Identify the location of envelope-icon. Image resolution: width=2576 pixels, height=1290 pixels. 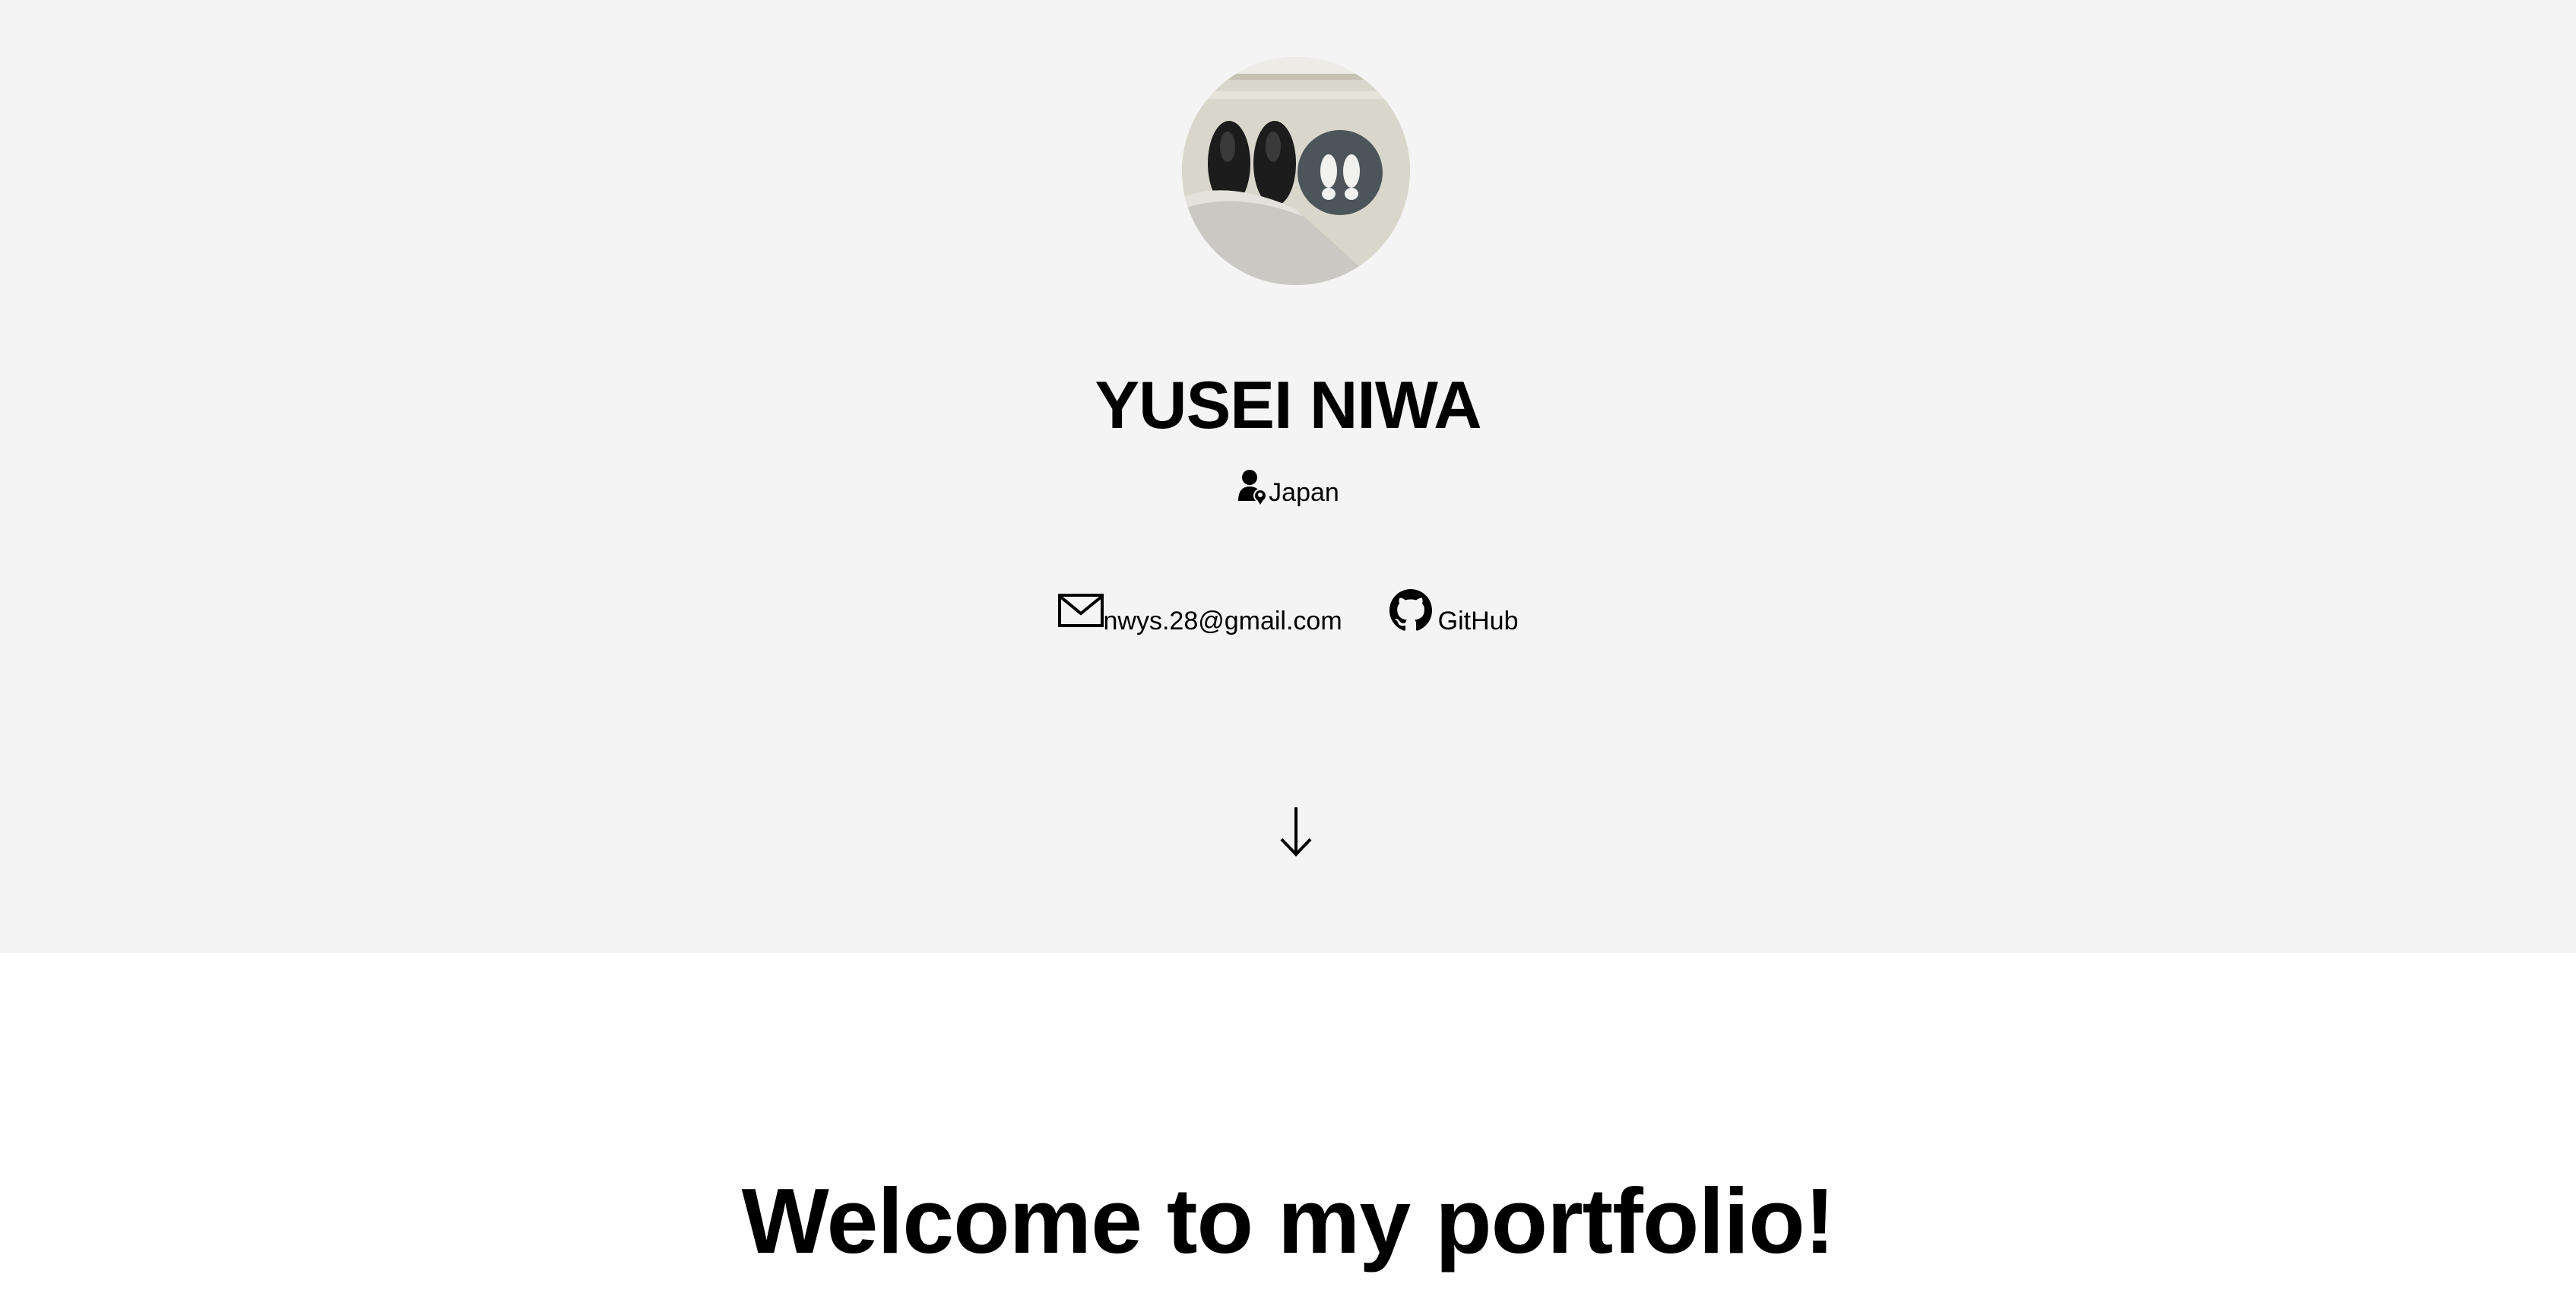
(1080, 611).